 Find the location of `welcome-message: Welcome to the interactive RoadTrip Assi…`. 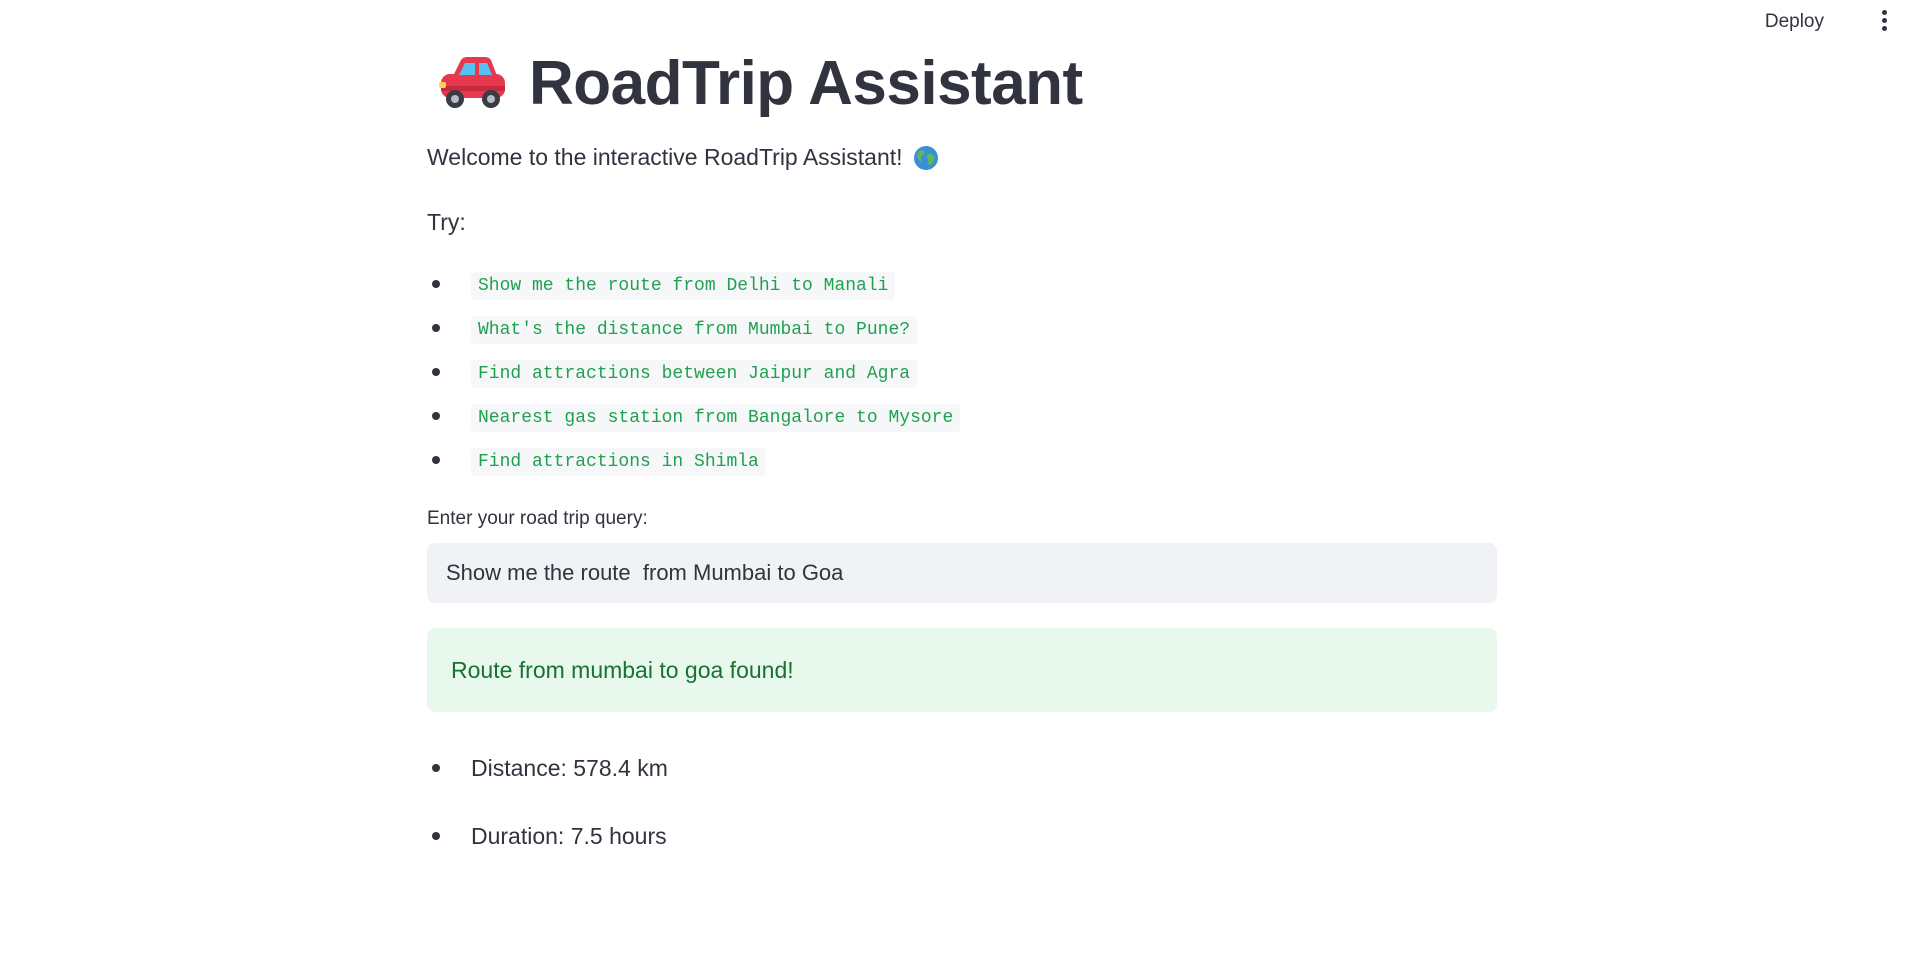

welcome-message: Welcome to the interactive RoadTrip Assi… is located at coordinates (962, 157).